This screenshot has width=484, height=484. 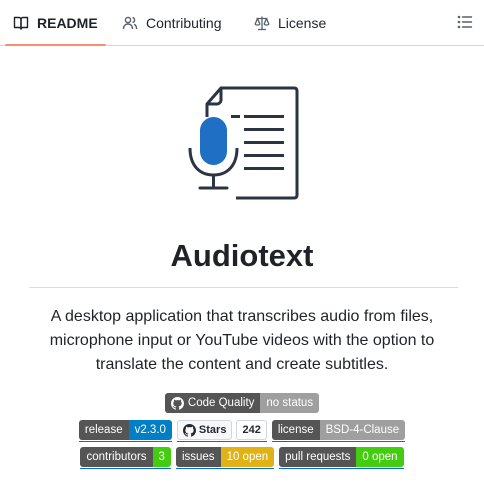 What do you see at coordinates (150, 430) in the screenshot?
I see `release-badge-value: v2.3.0` at bounding box center [150, 430].